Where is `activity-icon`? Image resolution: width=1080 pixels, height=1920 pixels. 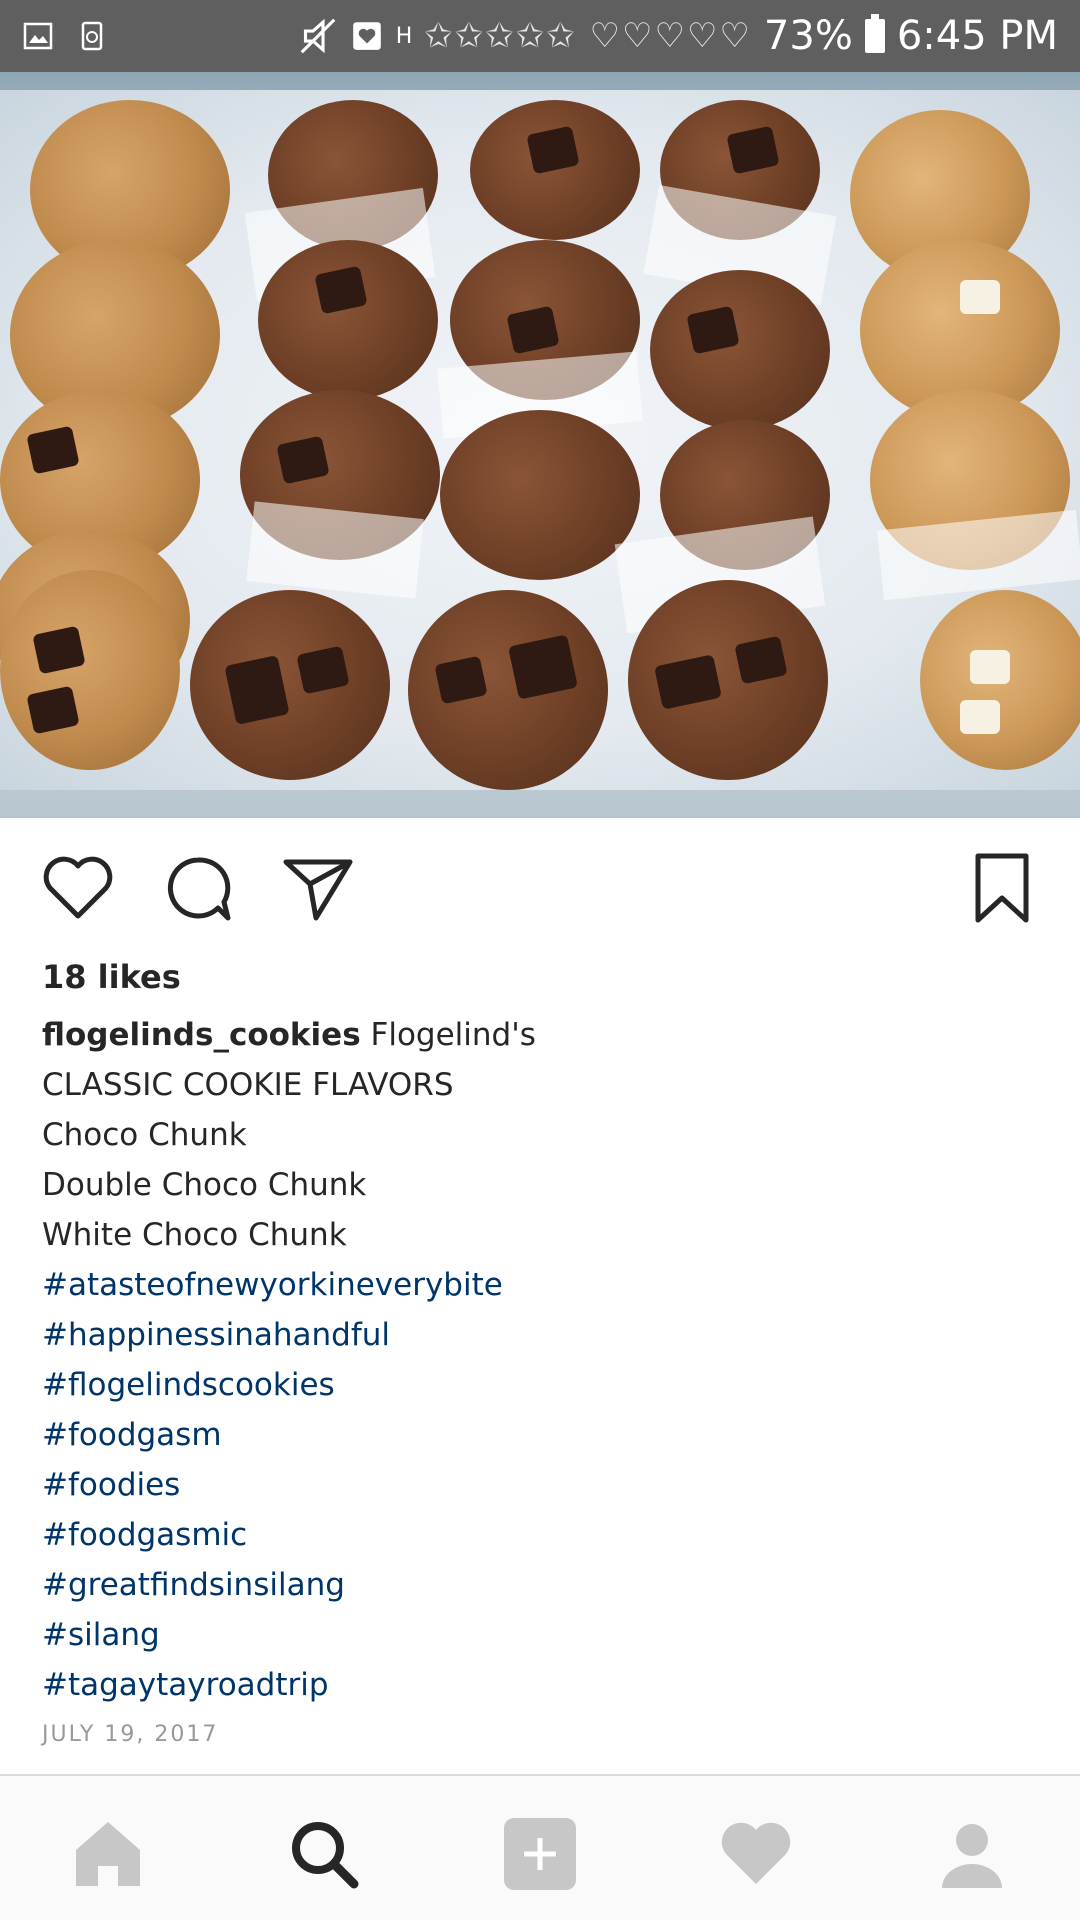 activity-icon is located at coordinates (756, 1854).